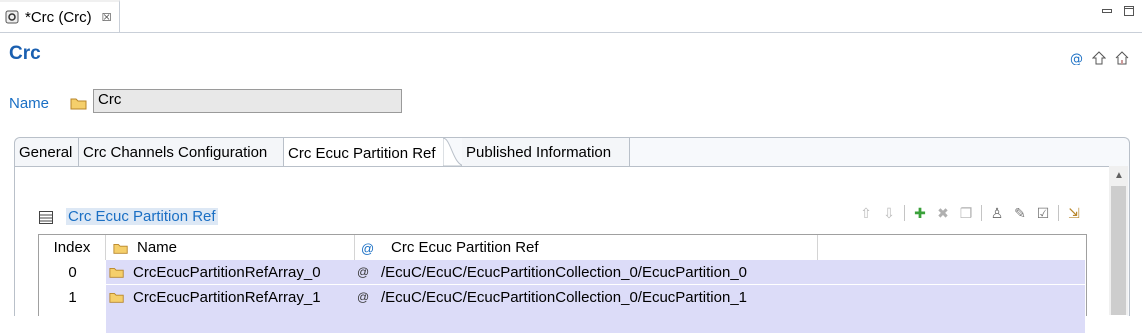 This screenshot has width=1142, height=333. I want to click on editor-tab-label: *Crc (Crc), so click(58, 17).